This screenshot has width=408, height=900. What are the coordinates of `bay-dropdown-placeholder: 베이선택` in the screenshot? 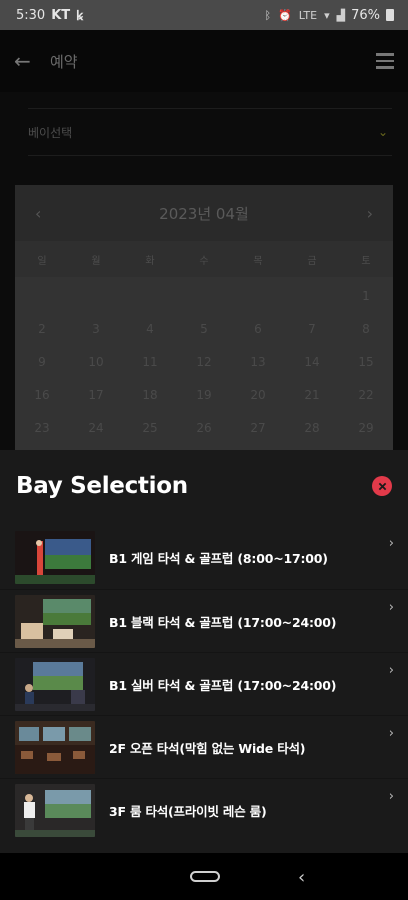 It's located at (50, 132).